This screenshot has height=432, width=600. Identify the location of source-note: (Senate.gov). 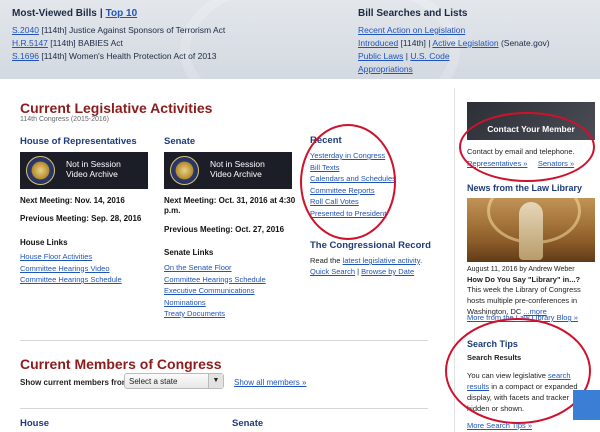
(525, 43).